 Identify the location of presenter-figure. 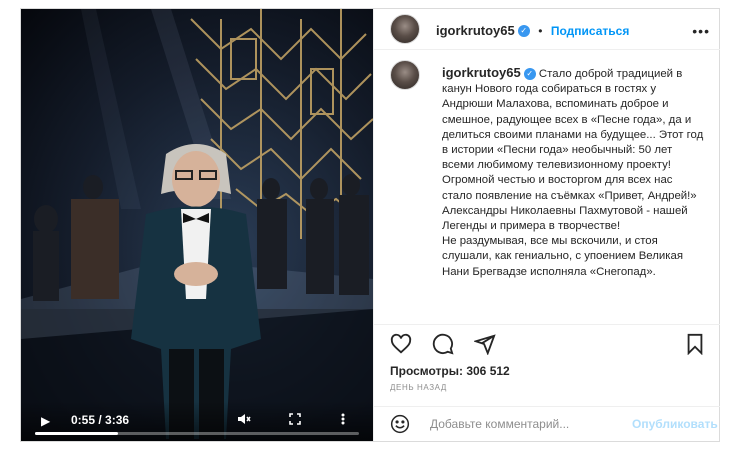
(196, 291).